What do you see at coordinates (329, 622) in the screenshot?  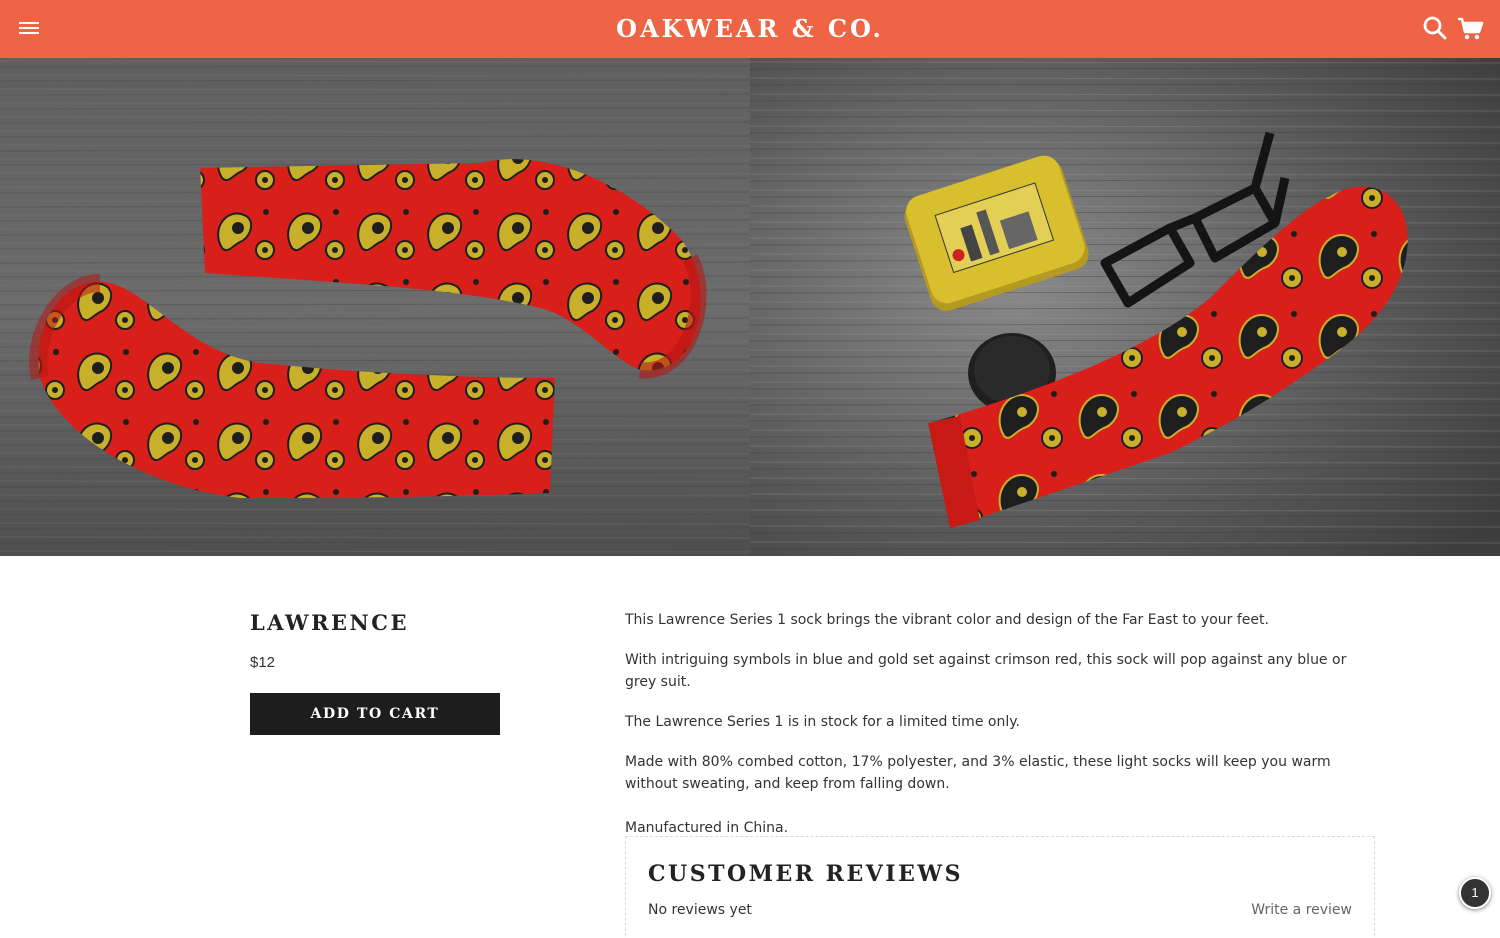 I see `product-title: LAWRENCE` at bounding box center [329, 622].